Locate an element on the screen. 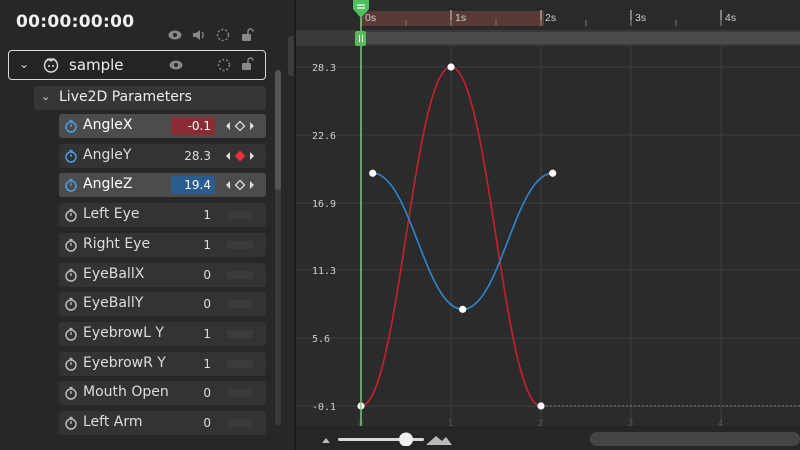  parameter-row: EyeBallX 0 is located at coordinates (162, 274).